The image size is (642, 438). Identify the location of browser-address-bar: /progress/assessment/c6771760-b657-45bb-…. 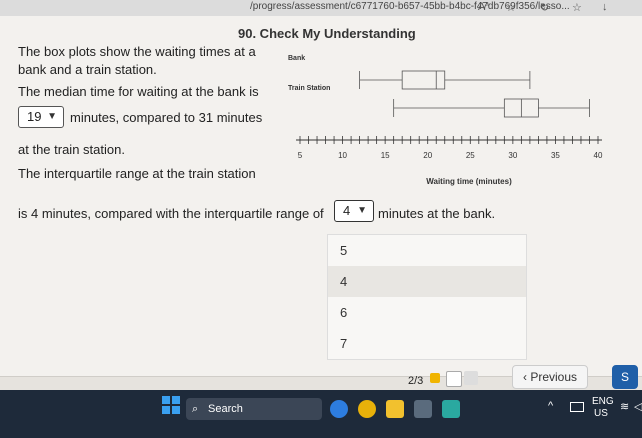
(321, 8).